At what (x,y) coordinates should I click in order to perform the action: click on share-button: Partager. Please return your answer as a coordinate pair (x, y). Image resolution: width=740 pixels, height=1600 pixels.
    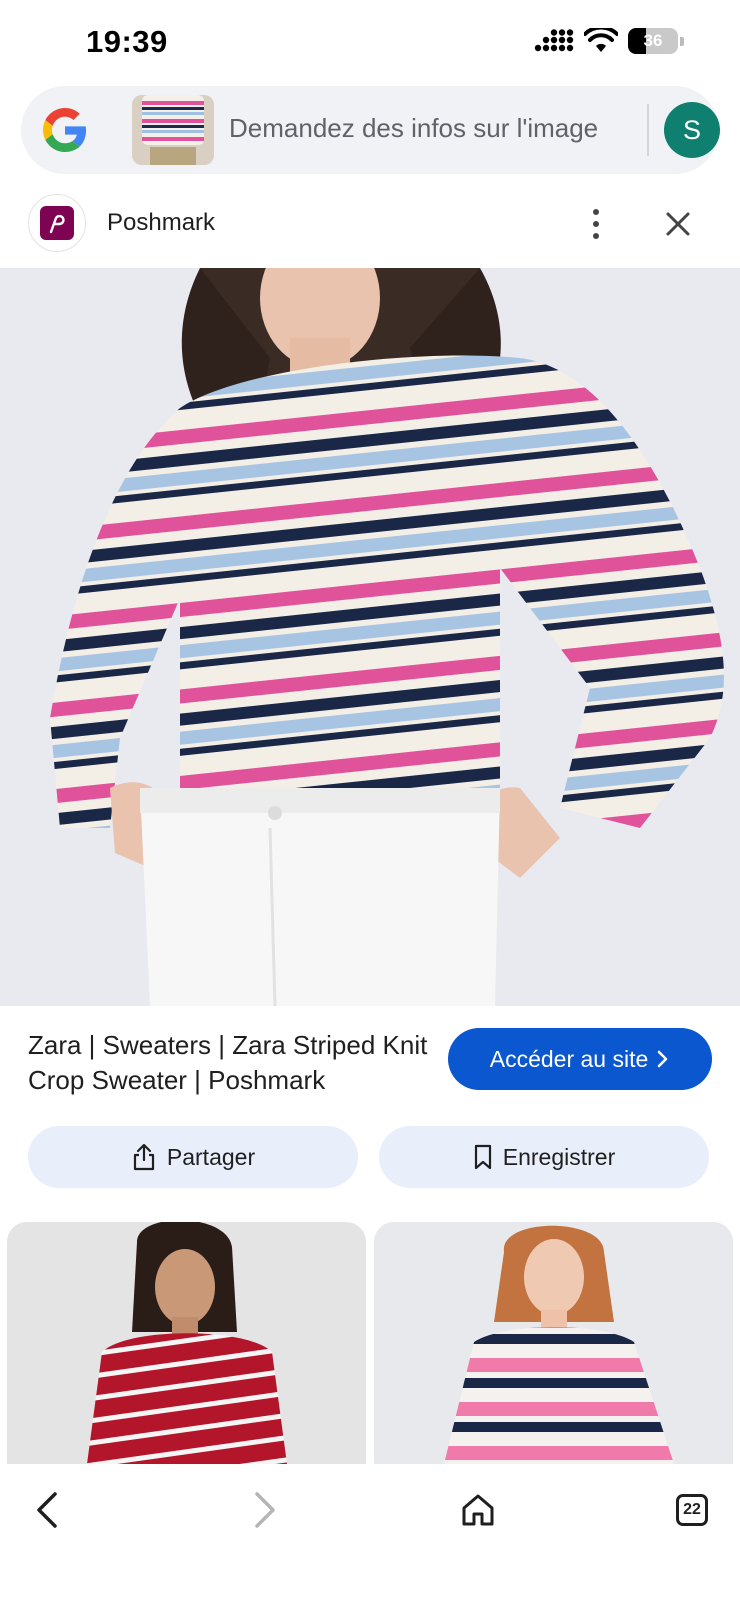
    Looking at the image, I should click on (193, 1157).